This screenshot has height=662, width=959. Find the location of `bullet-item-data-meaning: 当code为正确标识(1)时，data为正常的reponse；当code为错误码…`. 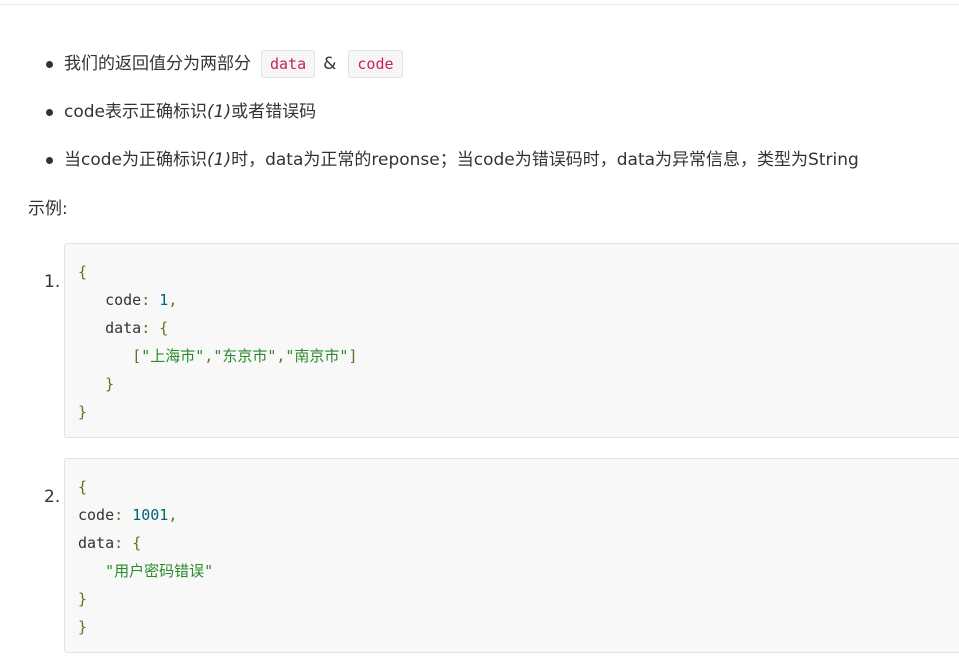

bullet-item-data-meaning: 当code为正确标识(1)时，data为正常的reponse；当code为错误码… is located at coordinates (451, 164).